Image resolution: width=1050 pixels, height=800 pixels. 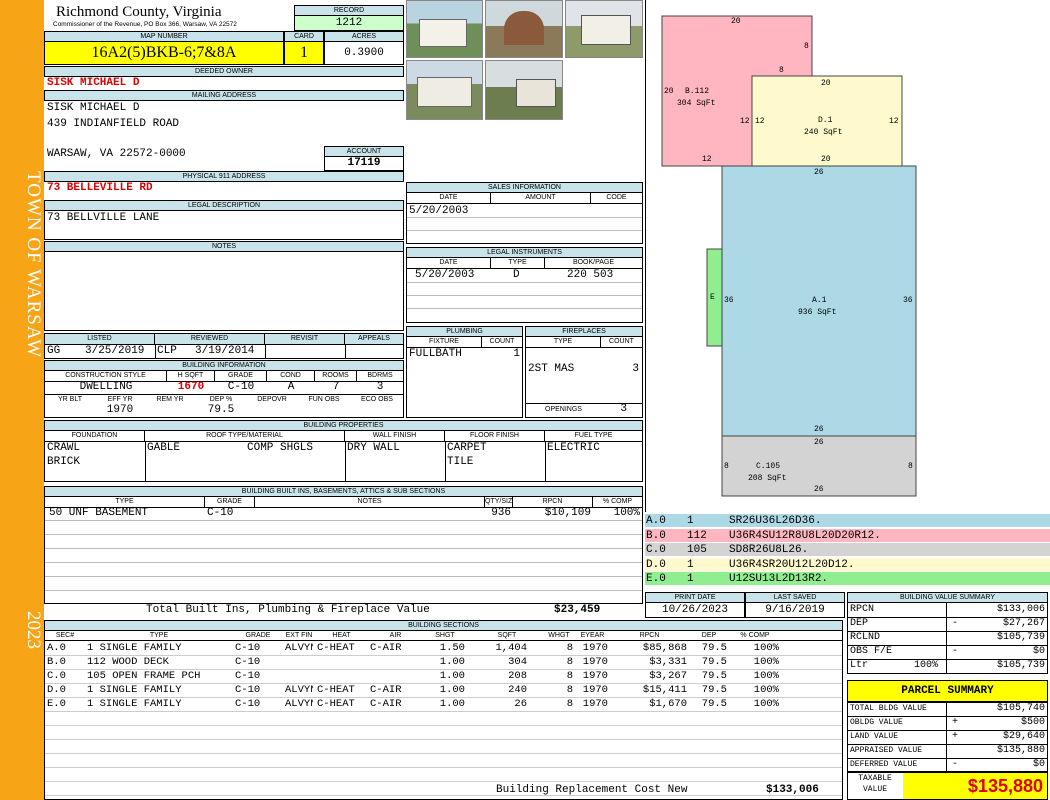 I want to click on dim-b-top: 20, so click(x=736, y=21).